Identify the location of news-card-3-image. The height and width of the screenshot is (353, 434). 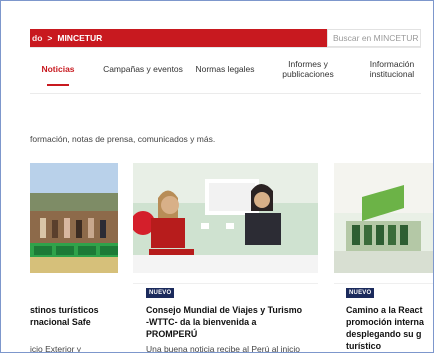
(383, 218).